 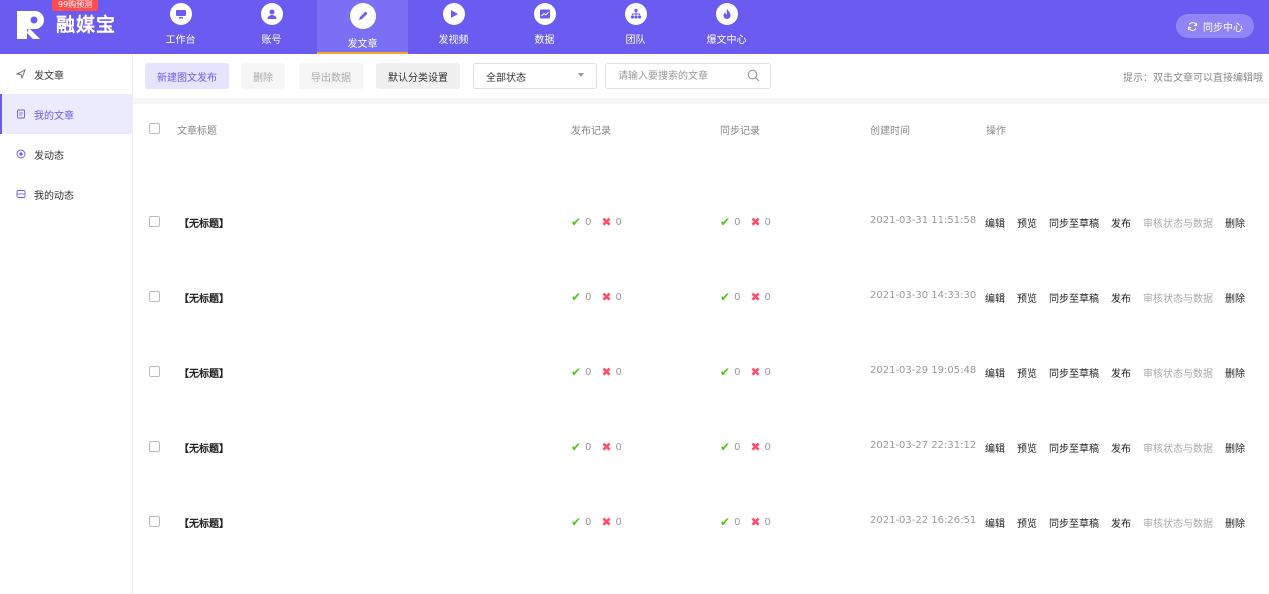 I want to click on sidebar-item-label: 我的文章, so click(x=54, y=116).